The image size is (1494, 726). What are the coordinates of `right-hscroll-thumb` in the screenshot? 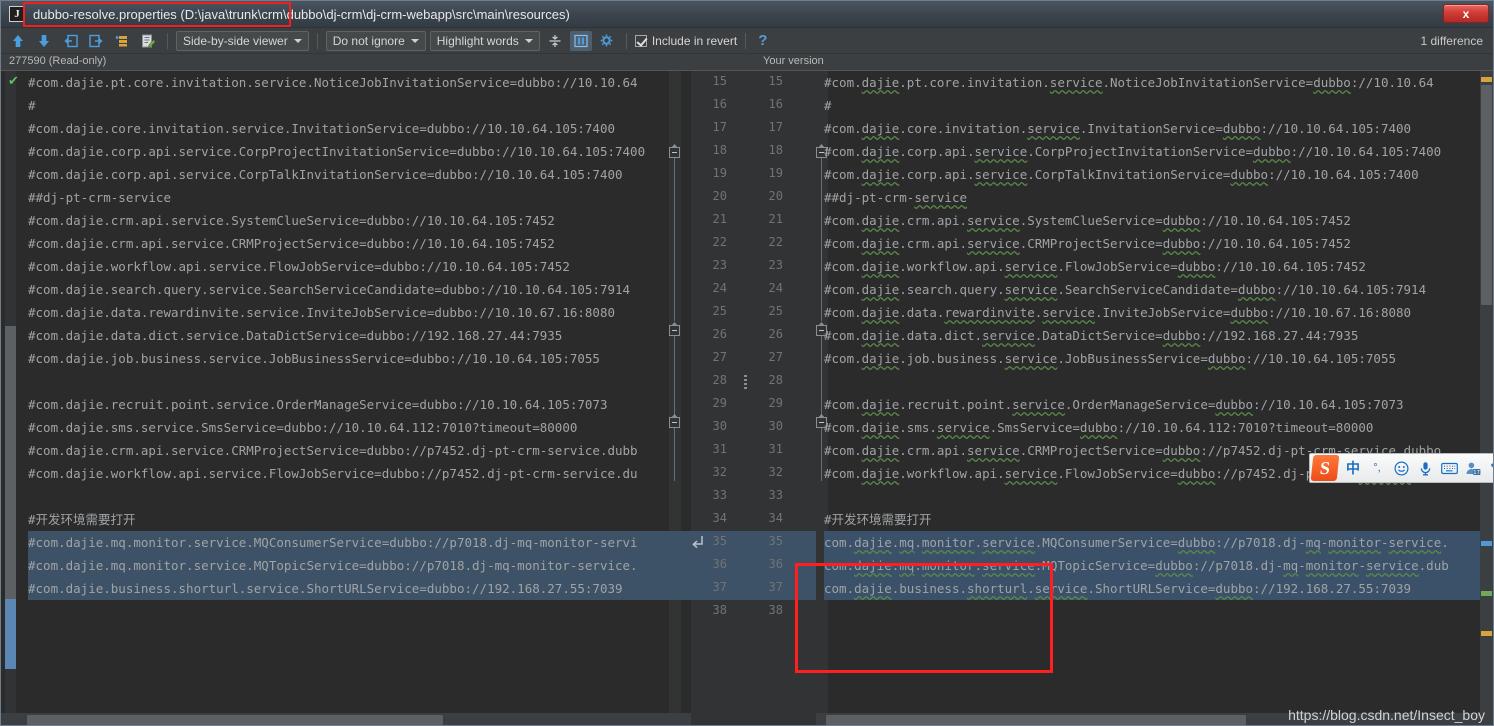 It's located at (1036, 720).